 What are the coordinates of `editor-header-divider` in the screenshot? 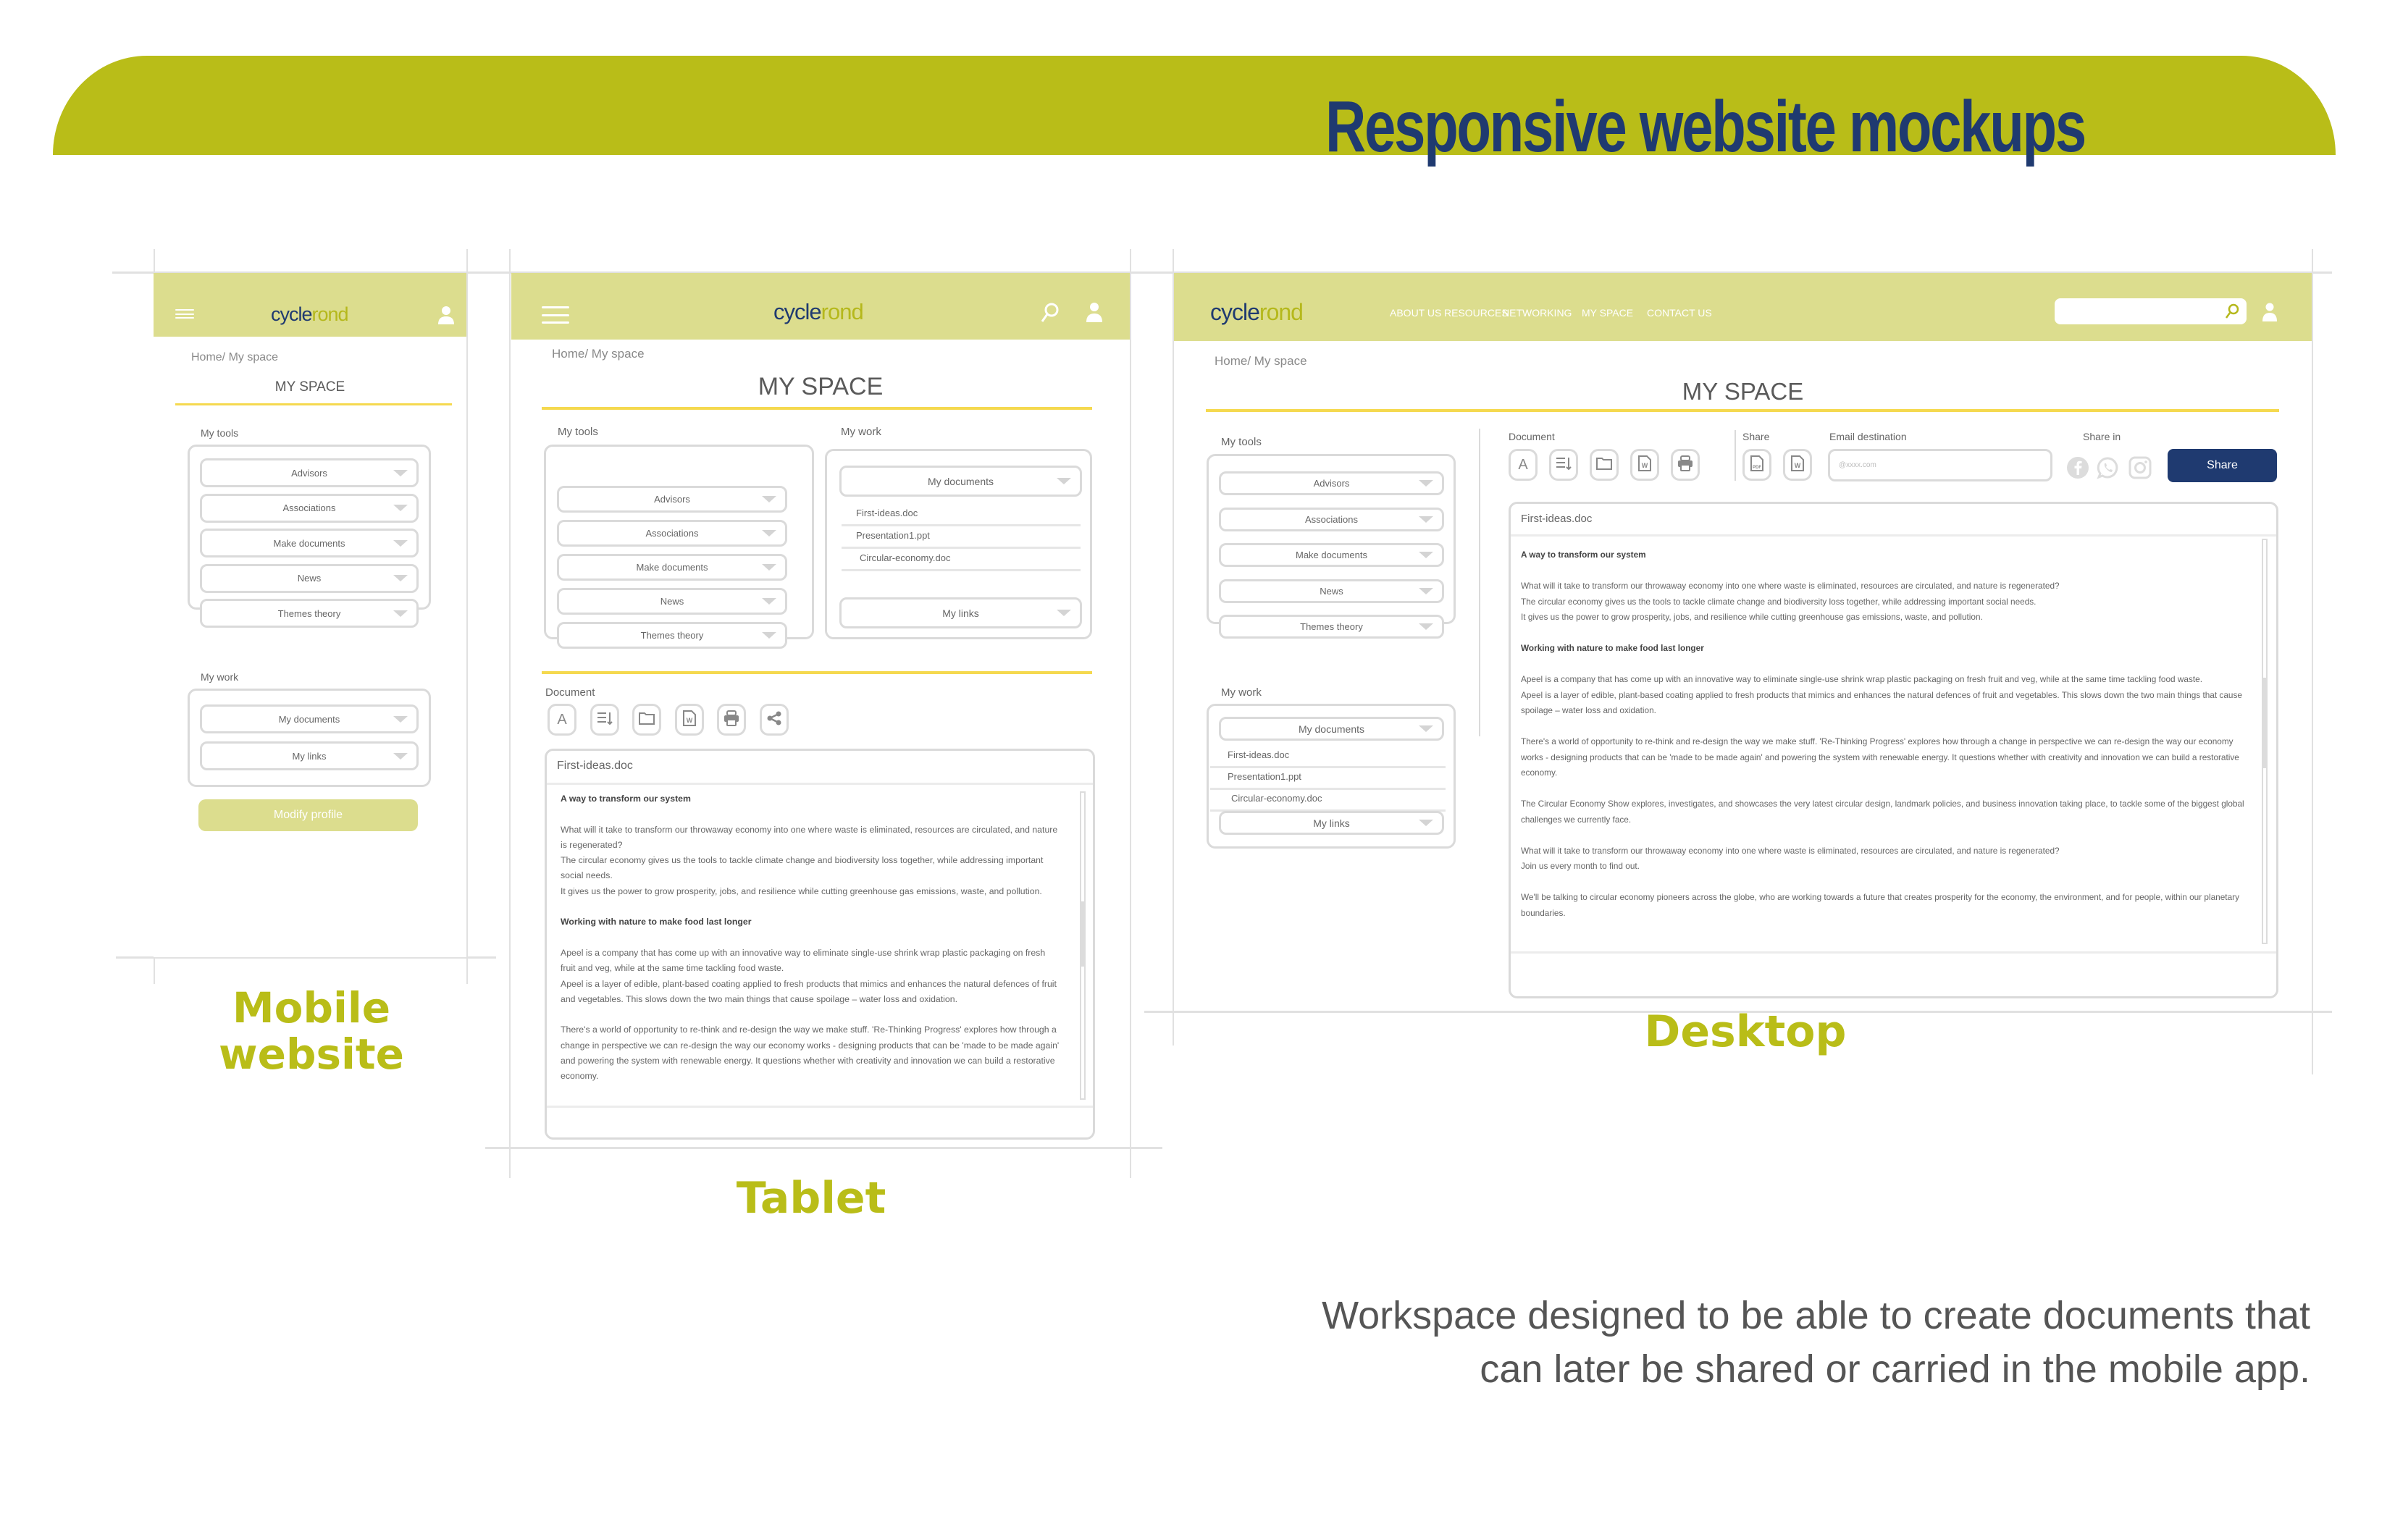 It's located at (1894, 535).